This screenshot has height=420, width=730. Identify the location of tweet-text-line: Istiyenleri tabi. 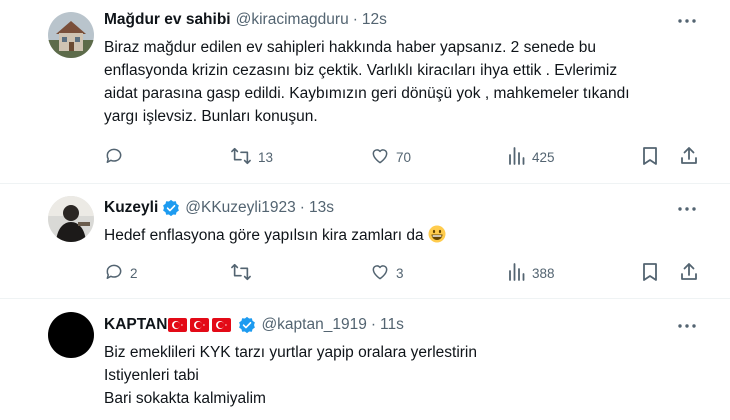
(151, 375).